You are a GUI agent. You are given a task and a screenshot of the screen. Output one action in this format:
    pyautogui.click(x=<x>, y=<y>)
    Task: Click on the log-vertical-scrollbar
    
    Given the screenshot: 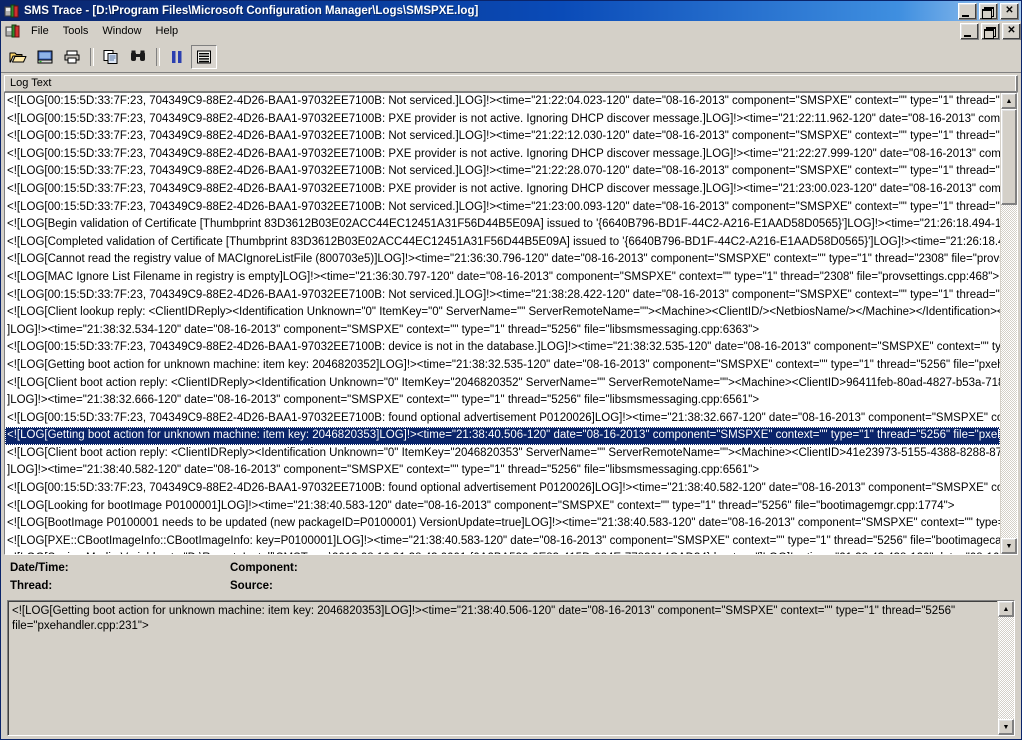 What is the action you would take?
    pyautogui.click(x=1008, y=324)
    